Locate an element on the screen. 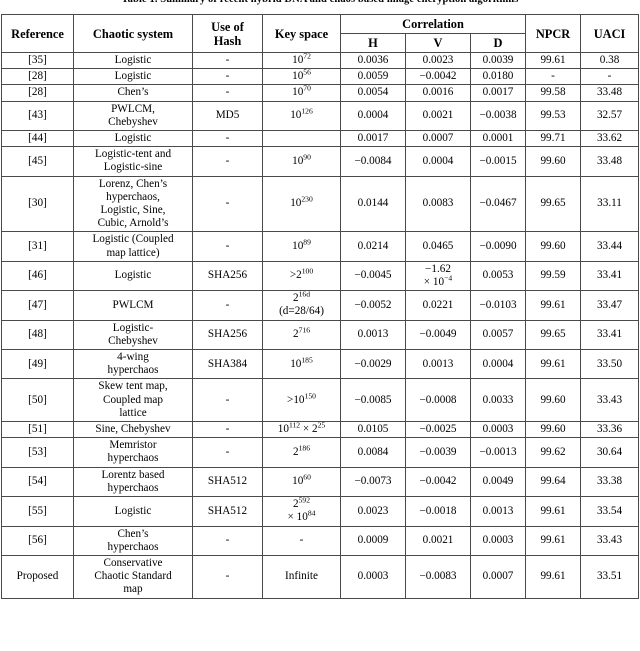  cell-reference: [54] is located at coordinates (37, 482).